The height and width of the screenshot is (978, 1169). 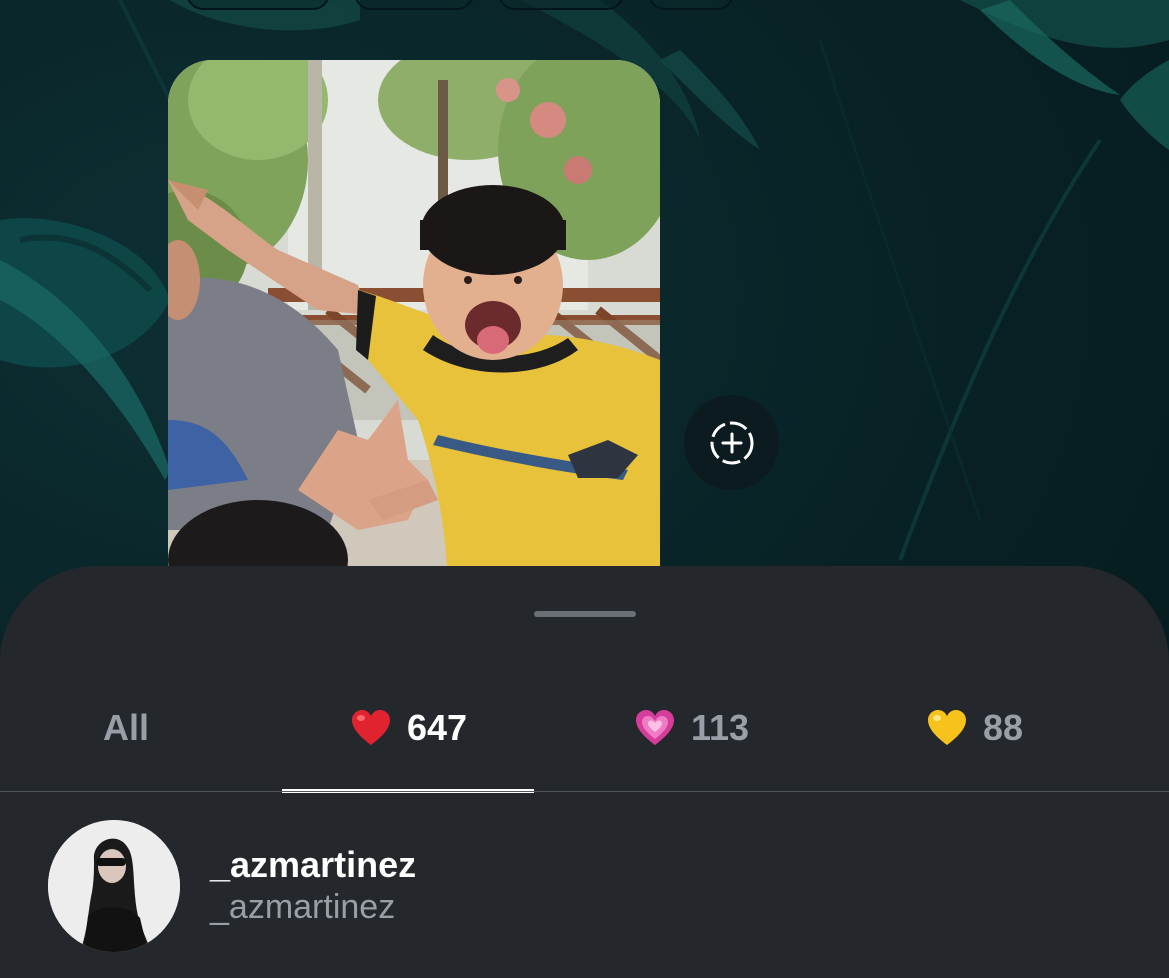 What do you see at coordinates (654, 727) in the screenshot?
I see `pink-heart-icon` at bounding box center [654, 727].